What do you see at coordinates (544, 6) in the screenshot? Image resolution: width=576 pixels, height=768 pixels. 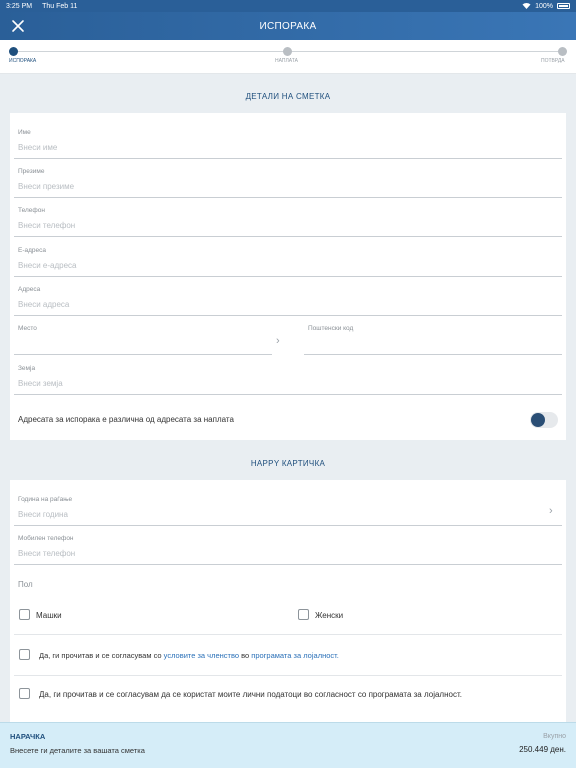 I see `battery-percent: 100%` at bounding box center [544, 6].